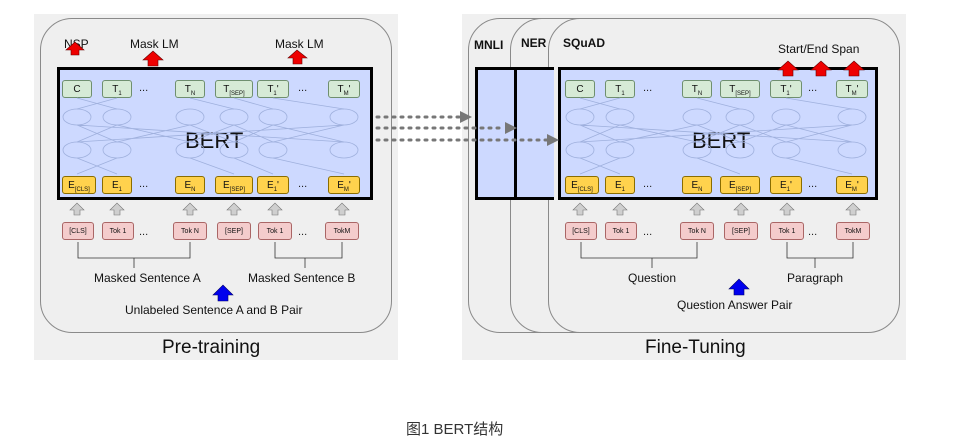 This screenshot has width=964, height=447. I want to click on blue-arrows, so click(481, 290).